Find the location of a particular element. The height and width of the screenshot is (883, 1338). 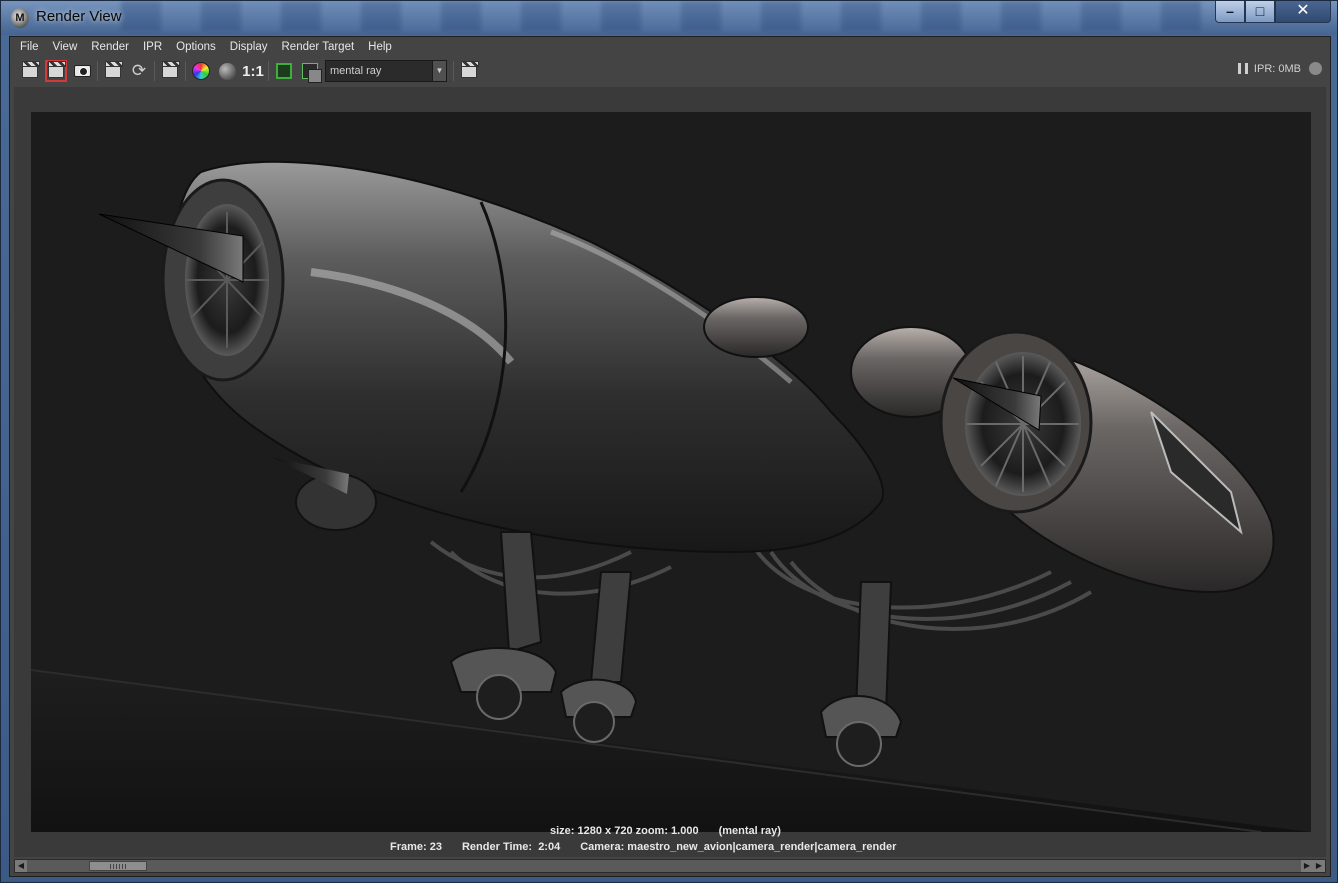

keep-image-button is located at coordinates (284, 71).